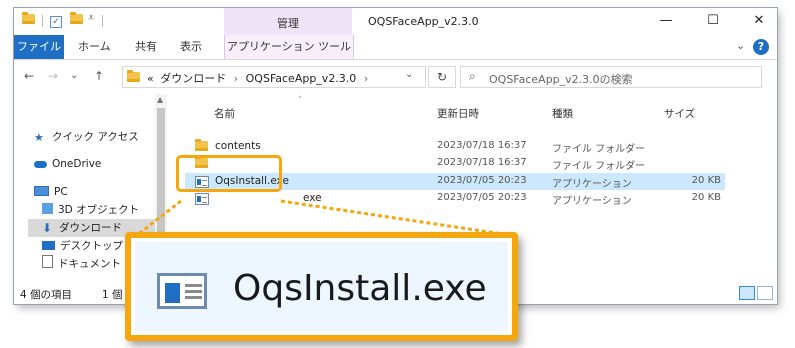  What do you see at coordinates (48, 245) in the screenshot?
I see `desktop-icon` at bounding box center [48, 245].